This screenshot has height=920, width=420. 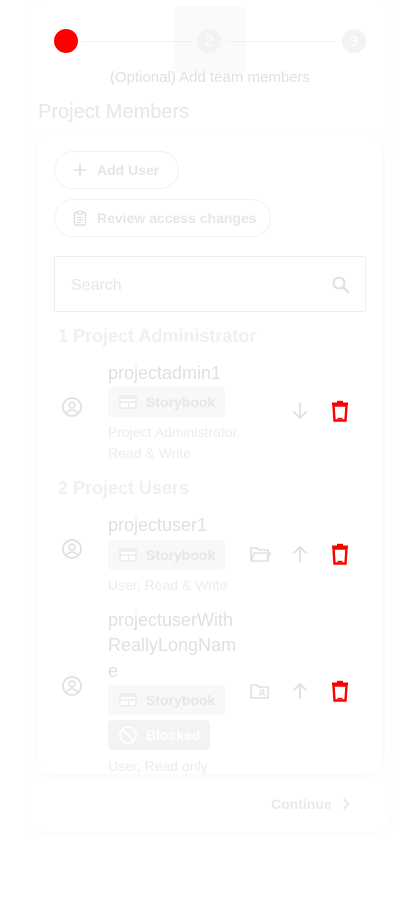 I want to click on user-role-line: User, Read only, so click(x=158, y=766).